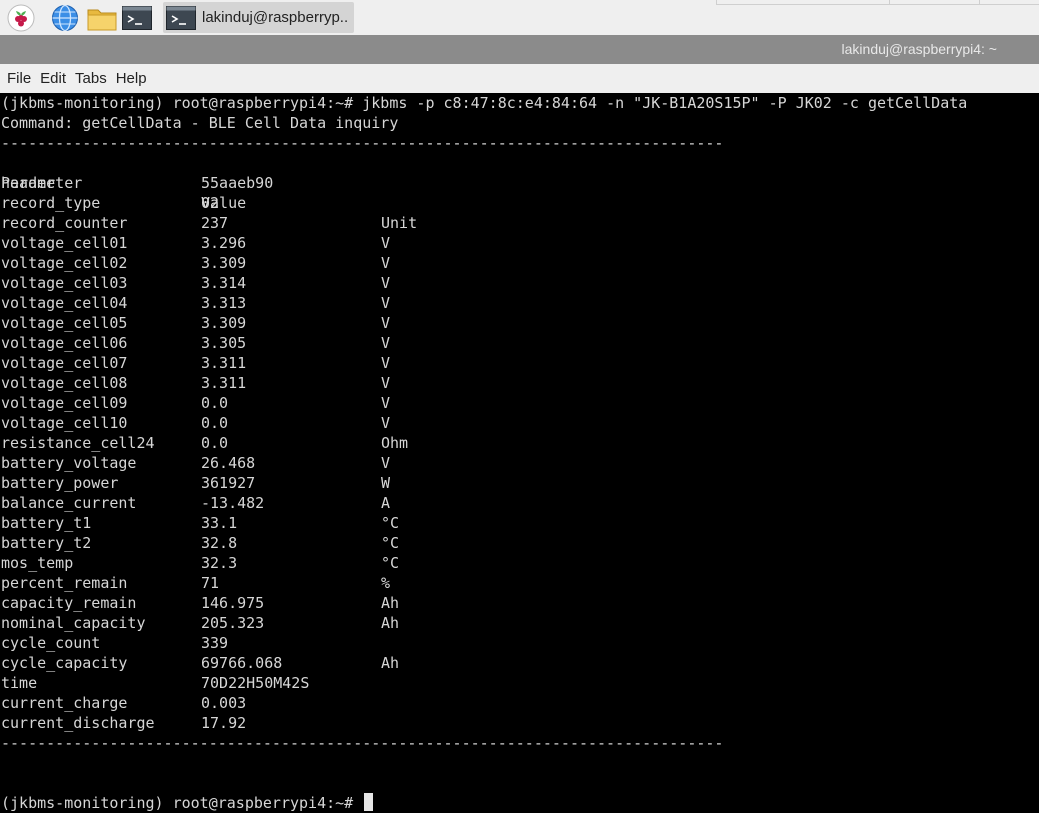 The width and height of the screenshot is (1039, 813). I want to click on row-value: 3.305, so click(224, 343).